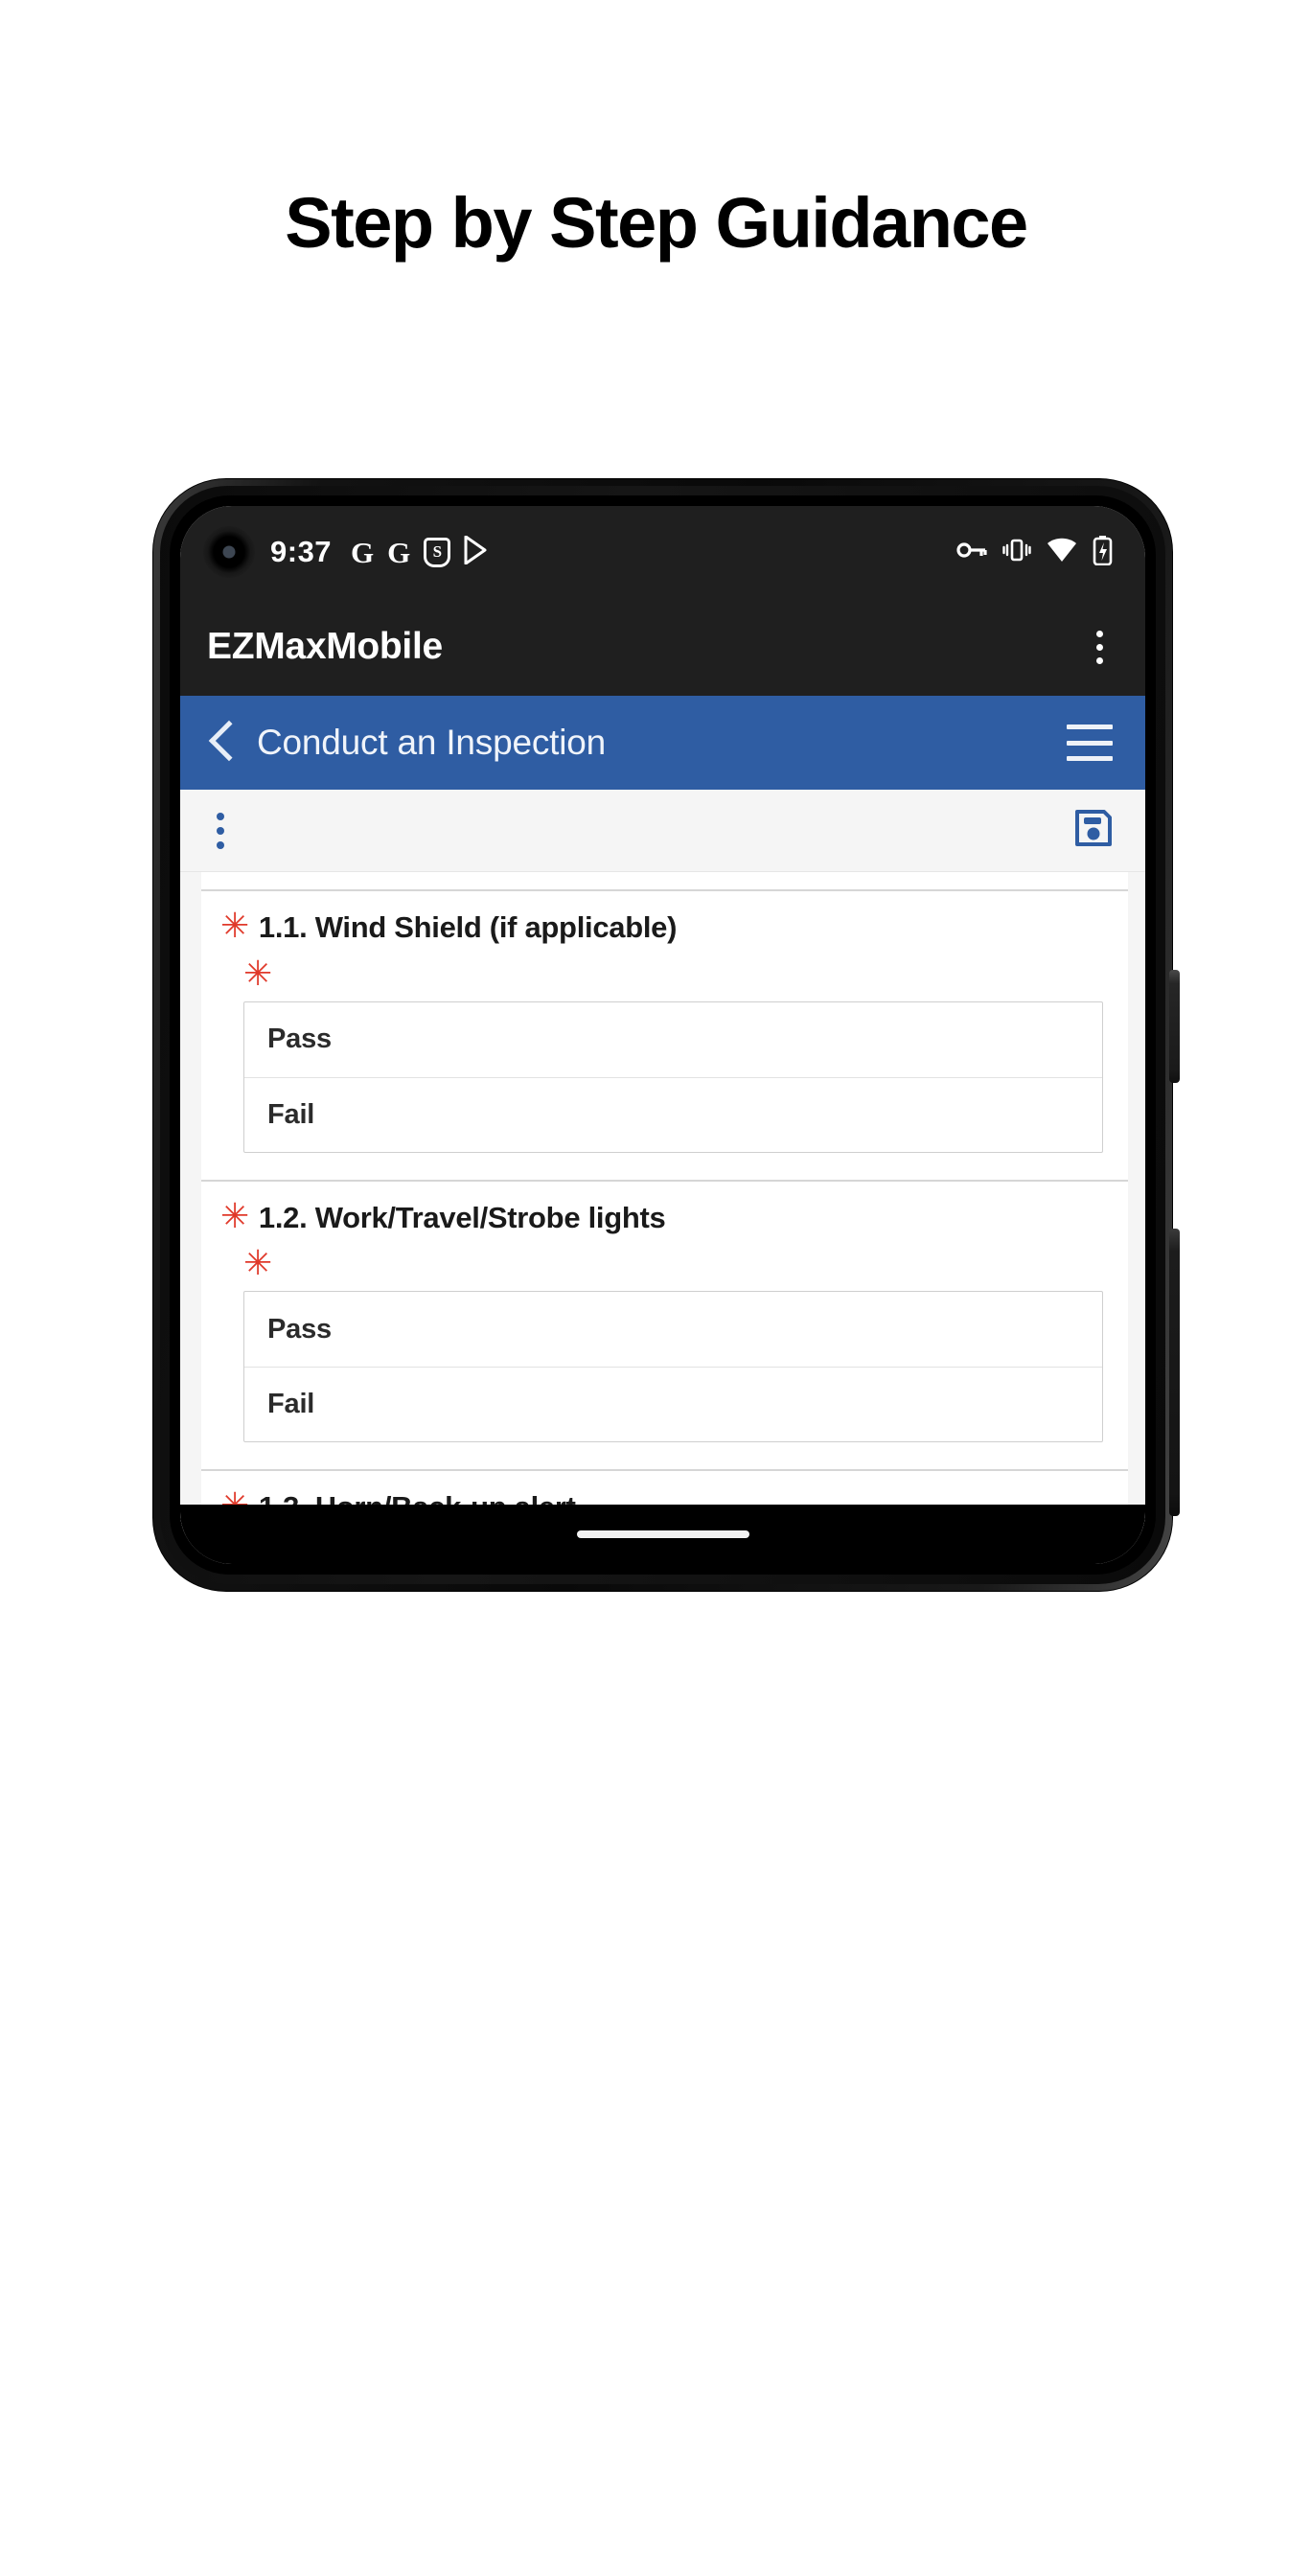 The image size is (1312, 2576). Describe the element at coordinates (664, 881) in the screenshot. I see `form-top-stub` at that location.